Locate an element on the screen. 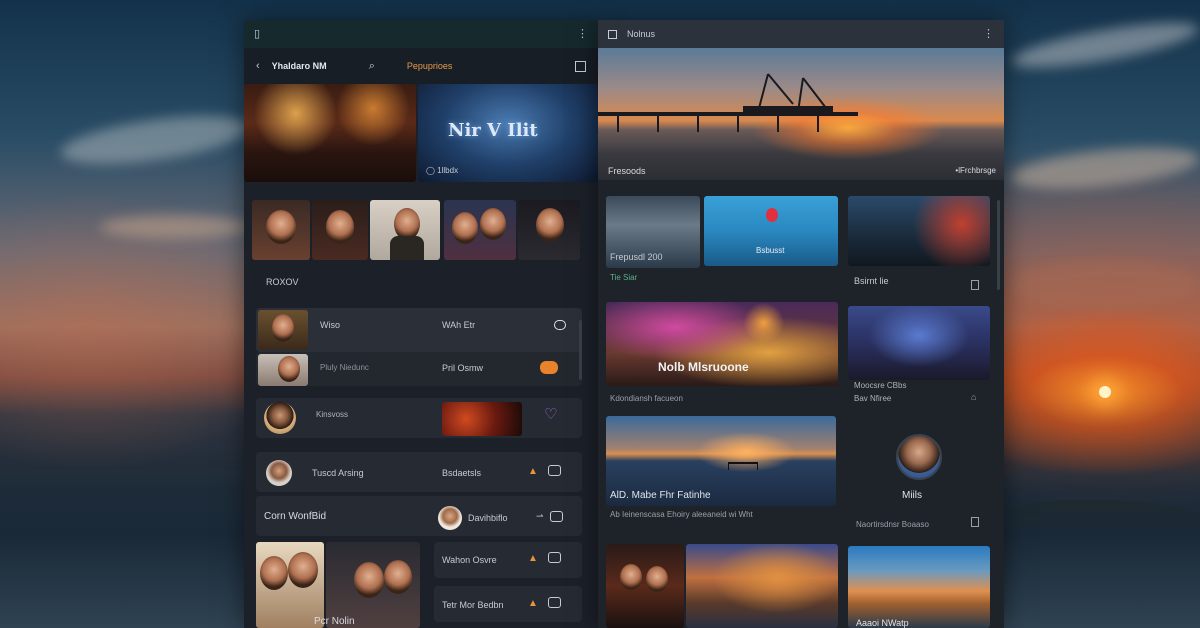 The image size is (1200, 628). grid-tile-6-caption: AlD. Mabe Fhr Fatinhe is located at coordinates (660, 495).